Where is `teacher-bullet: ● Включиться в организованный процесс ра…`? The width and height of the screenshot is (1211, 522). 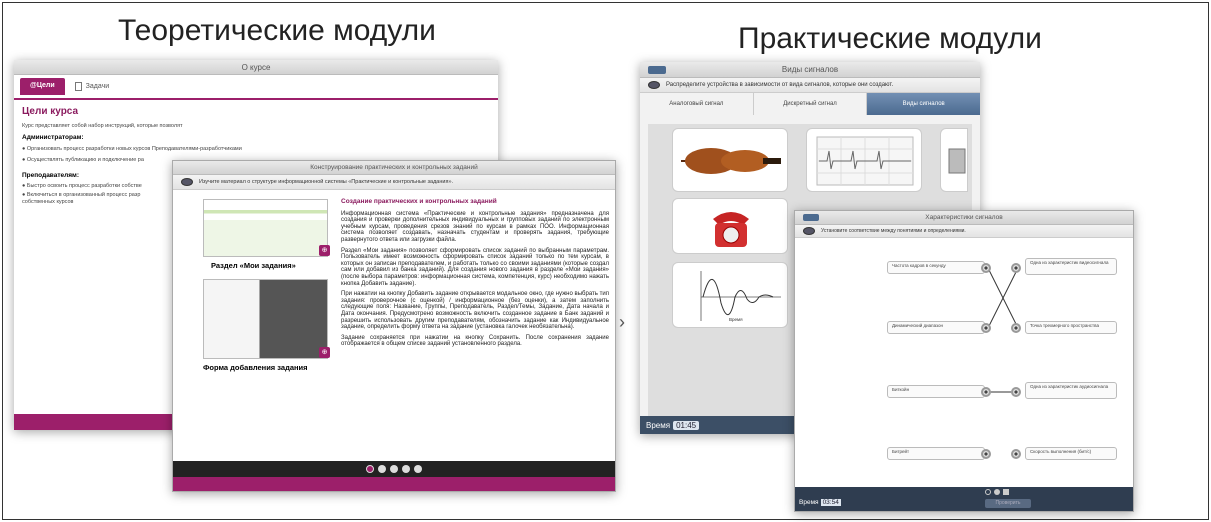
teacher-bullet: ● Включиться в организованный процесс ра… is located at coordinates (81, 198).